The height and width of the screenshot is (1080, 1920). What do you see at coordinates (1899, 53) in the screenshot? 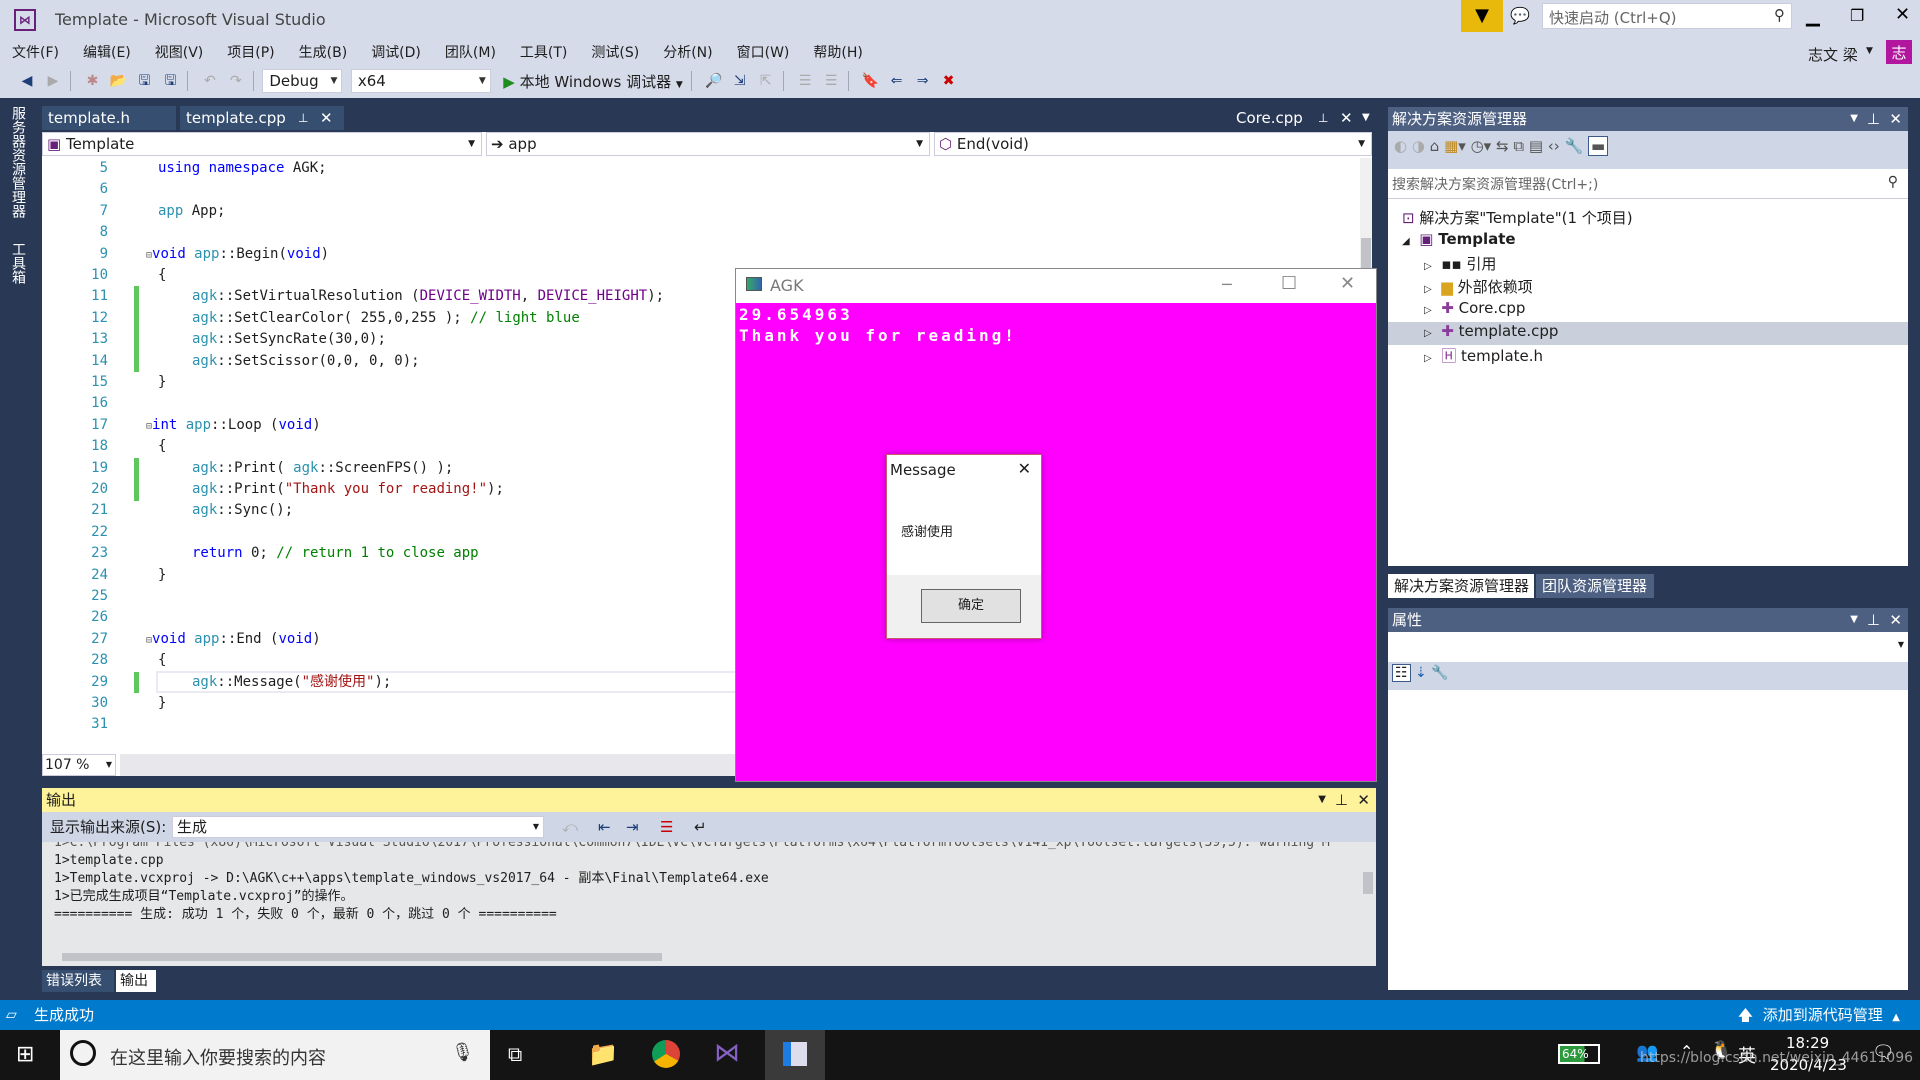
I see `user-avatar: 志` at bounding box center [1899, 53].